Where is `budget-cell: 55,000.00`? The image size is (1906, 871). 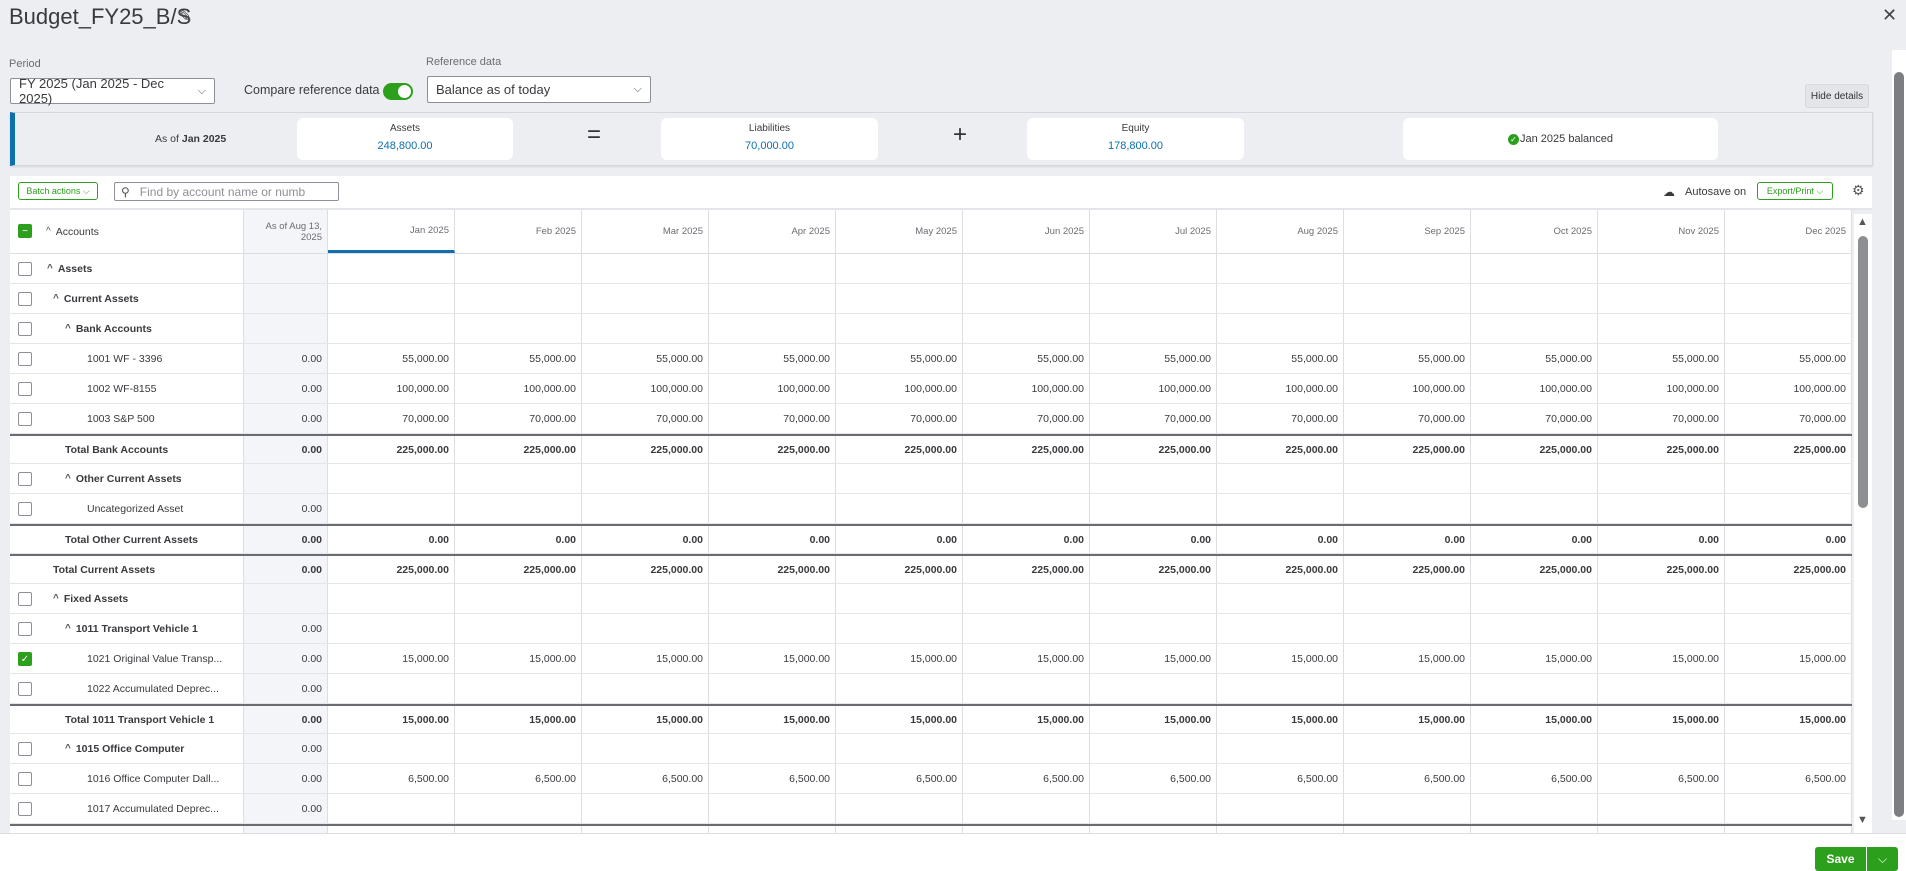 budget-cell: 55,000.00 is located at coordinates (1788, 358).